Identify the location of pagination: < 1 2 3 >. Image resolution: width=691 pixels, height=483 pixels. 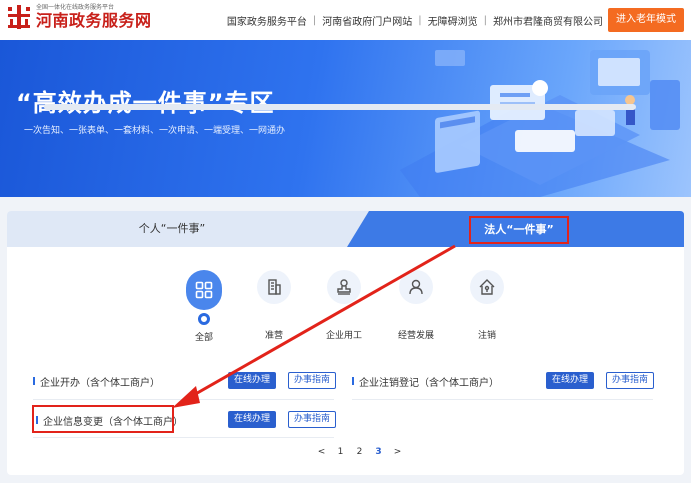
(359, 452).